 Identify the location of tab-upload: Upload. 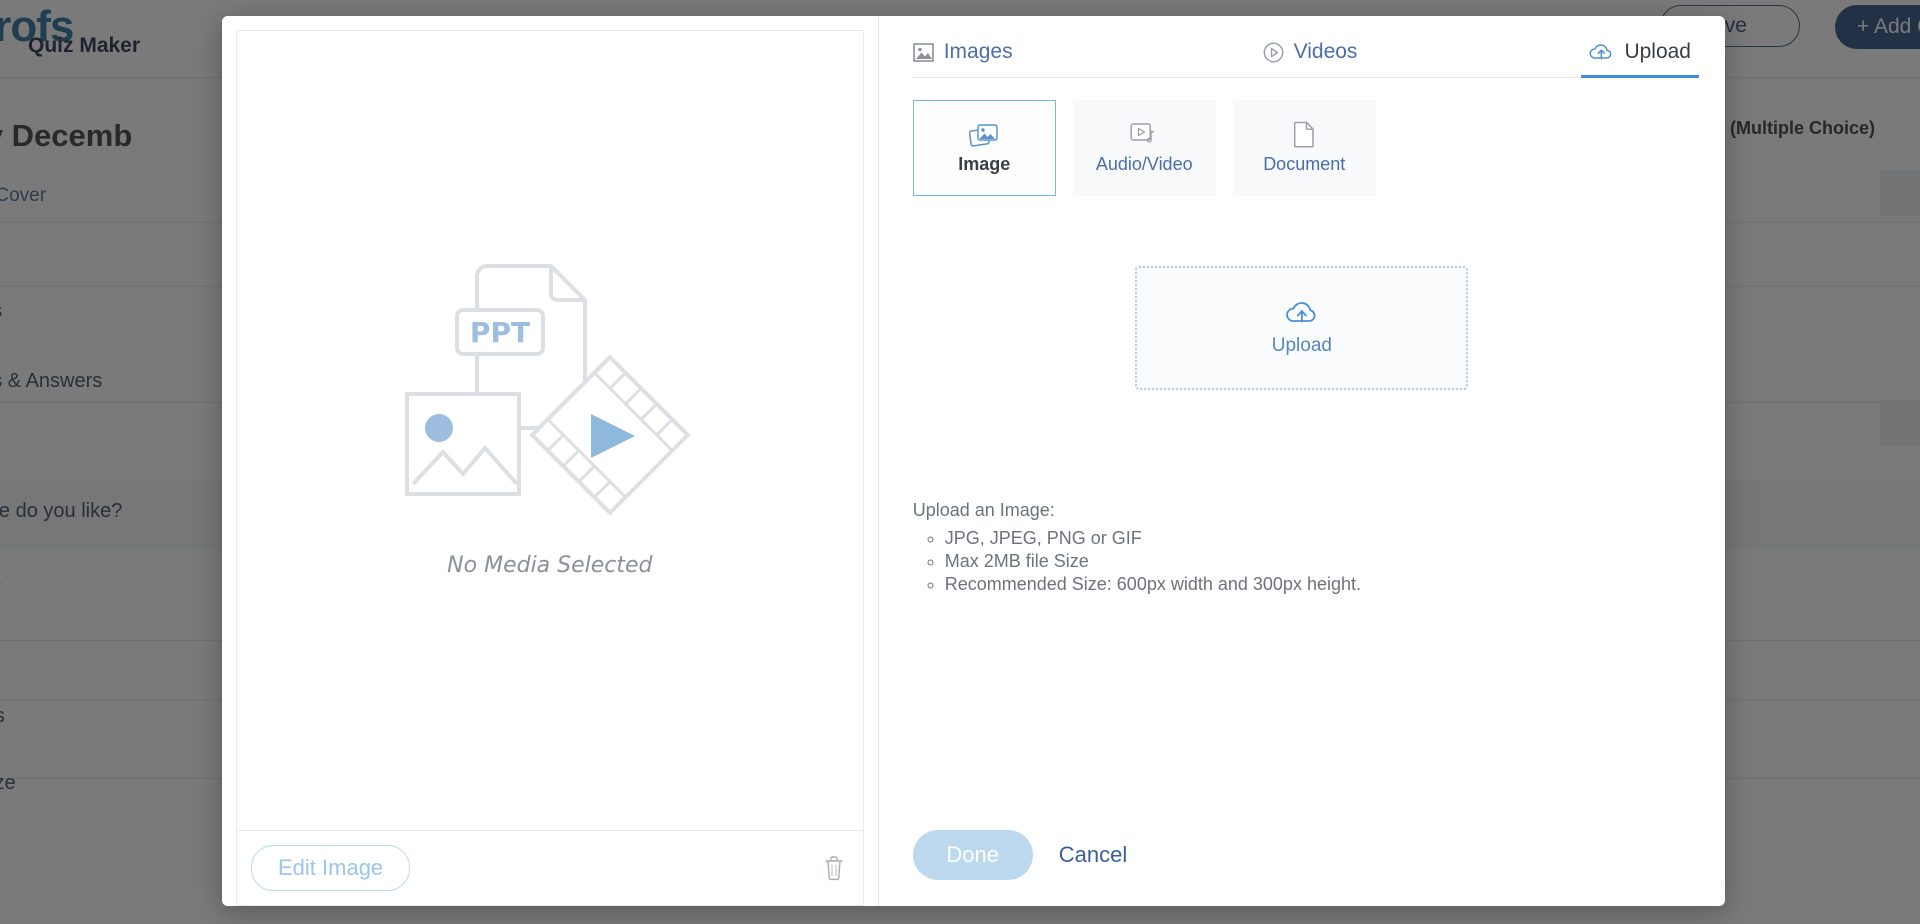
(1640, 59).